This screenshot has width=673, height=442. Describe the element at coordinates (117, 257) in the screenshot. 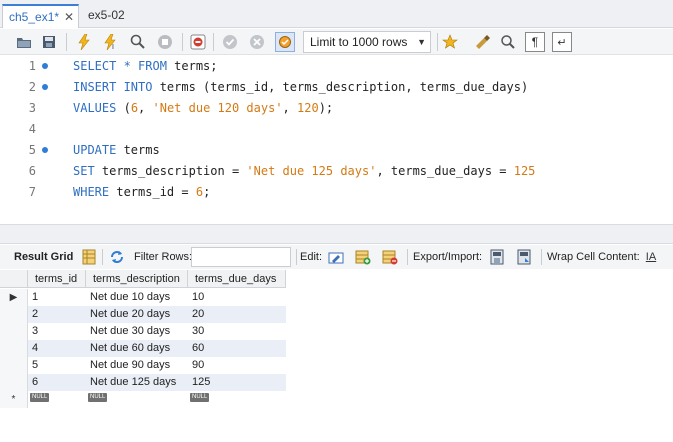

I see `refresh-icon` at that location.